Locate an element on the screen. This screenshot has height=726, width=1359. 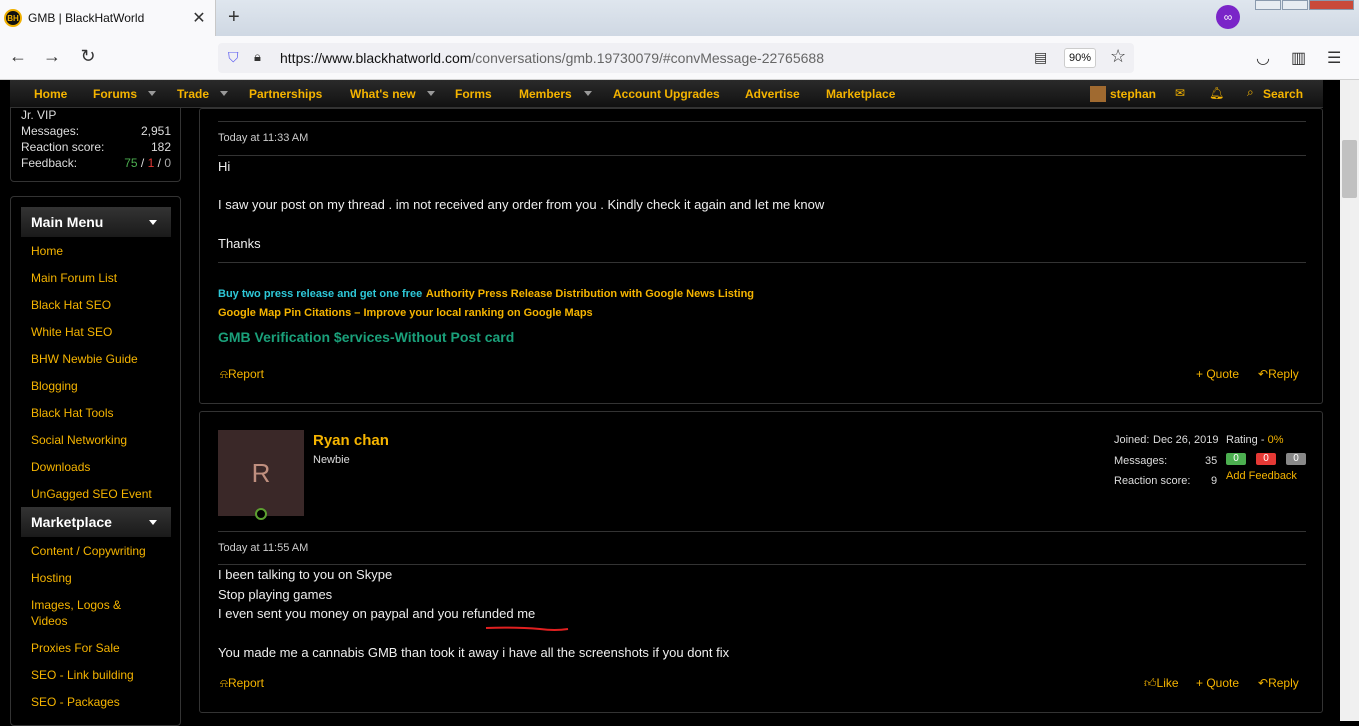
private-mode-icon: ∞ is located at coordinates (1228, 17).